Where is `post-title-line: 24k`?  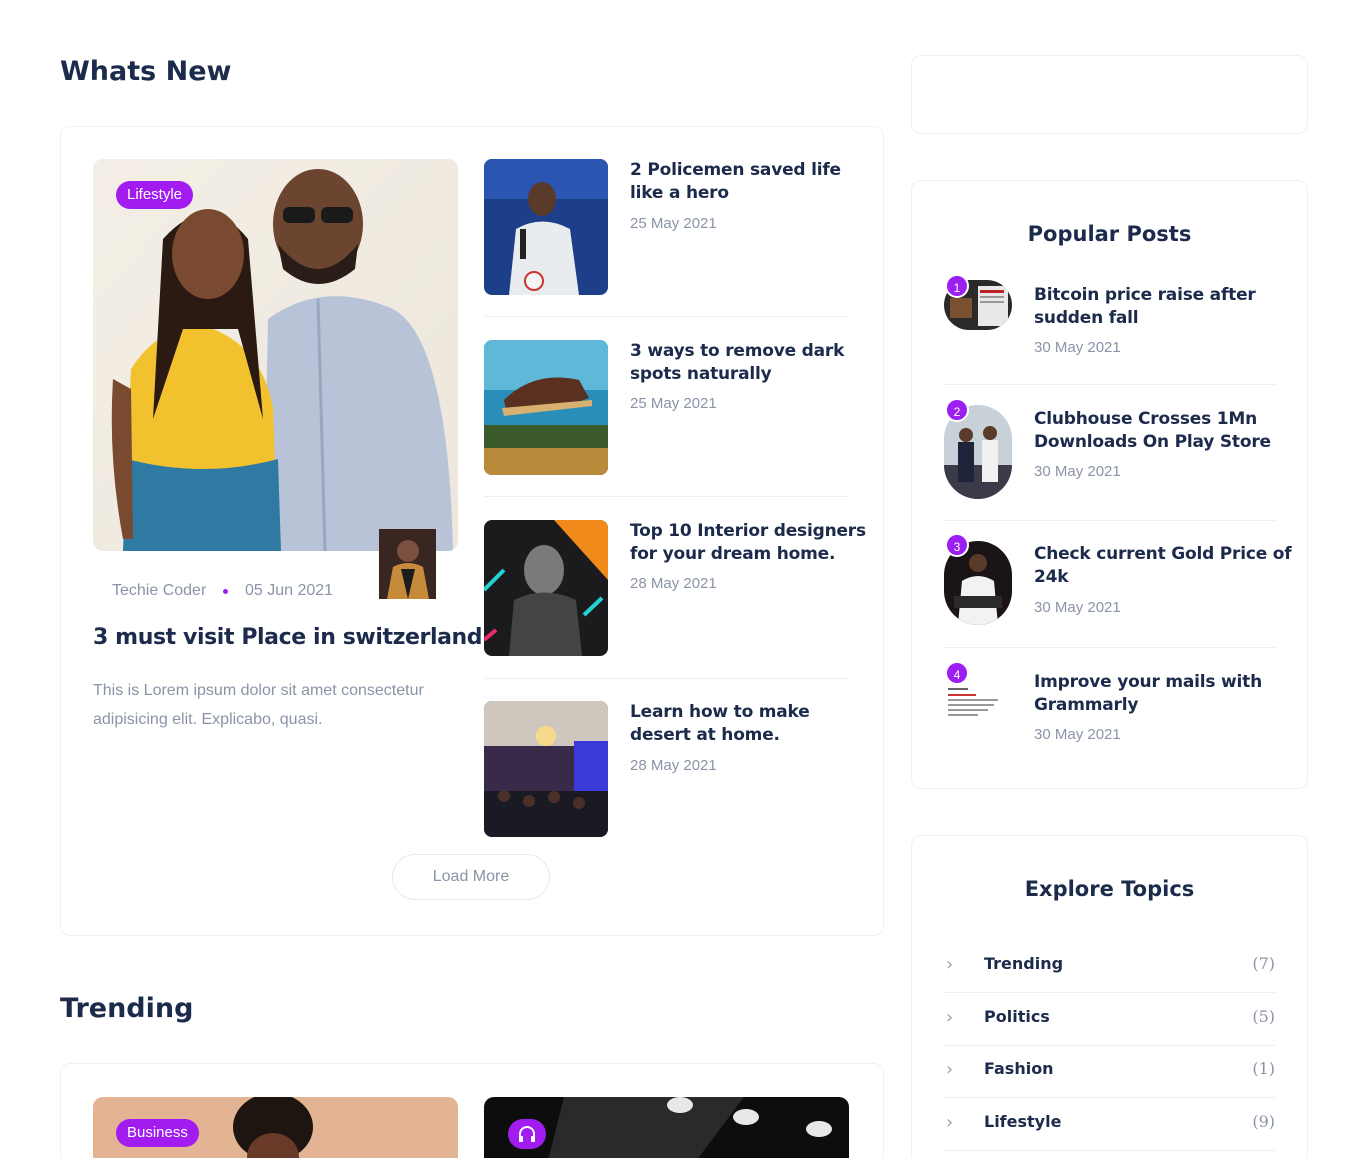 post-title-line: 24k is located at coordinates (1051, 577).